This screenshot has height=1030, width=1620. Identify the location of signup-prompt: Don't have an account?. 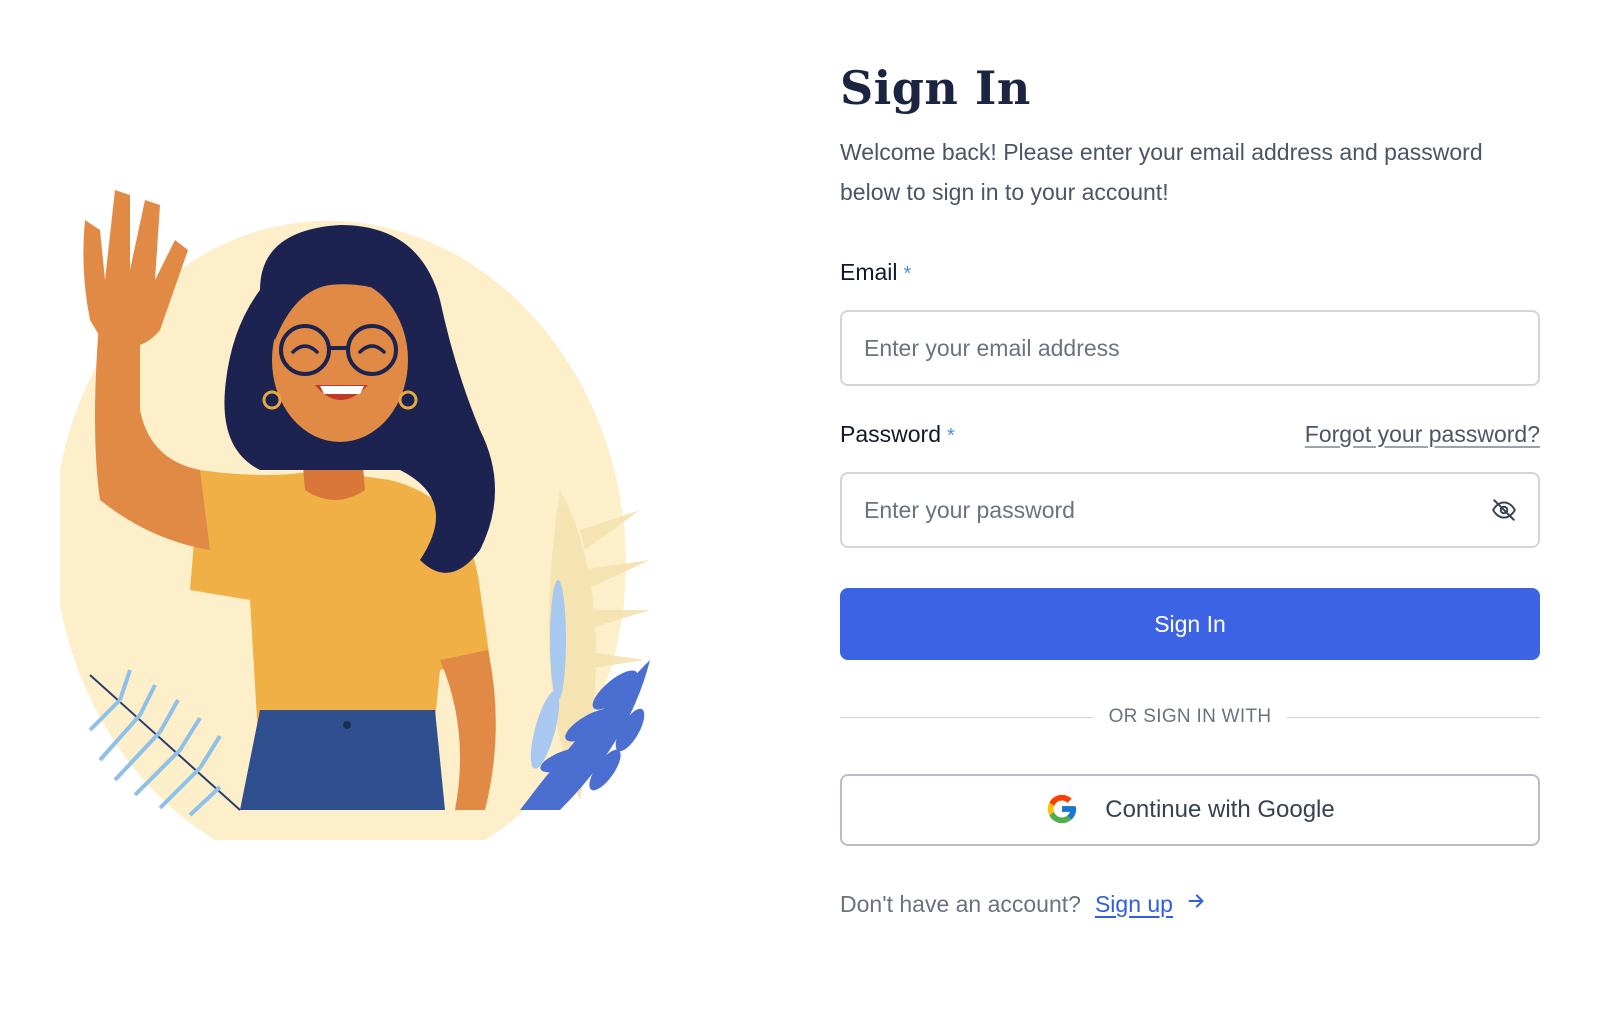
(960, 903).